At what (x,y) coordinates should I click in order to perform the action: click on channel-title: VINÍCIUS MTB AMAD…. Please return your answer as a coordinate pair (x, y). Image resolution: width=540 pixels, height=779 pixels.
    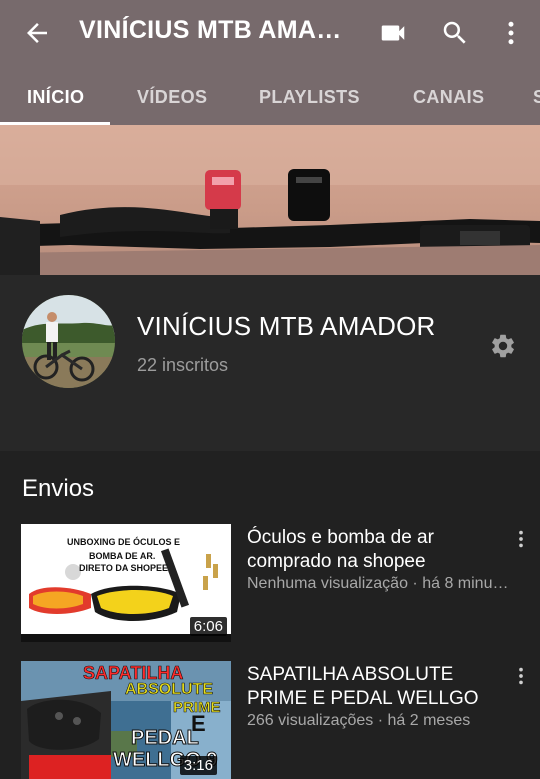
    Looking at the image, I should click on (216, 30).